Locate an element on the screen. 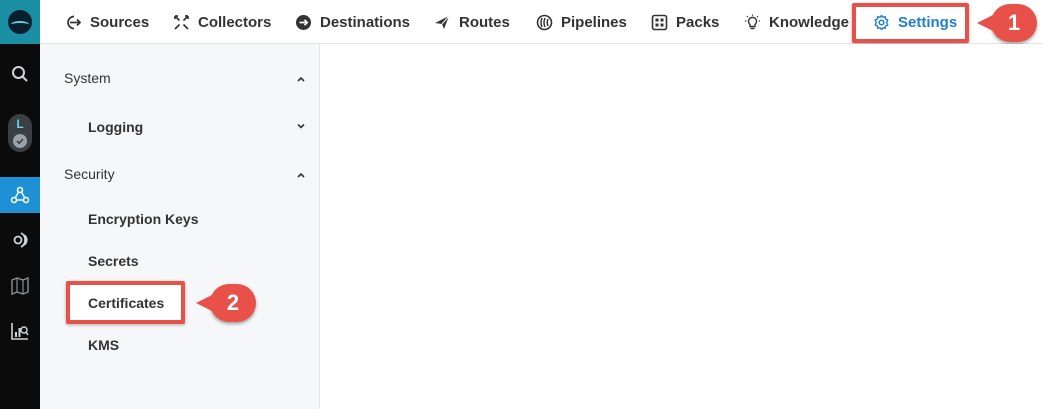  nav-label: Routes is located at coordinates (484, 22).